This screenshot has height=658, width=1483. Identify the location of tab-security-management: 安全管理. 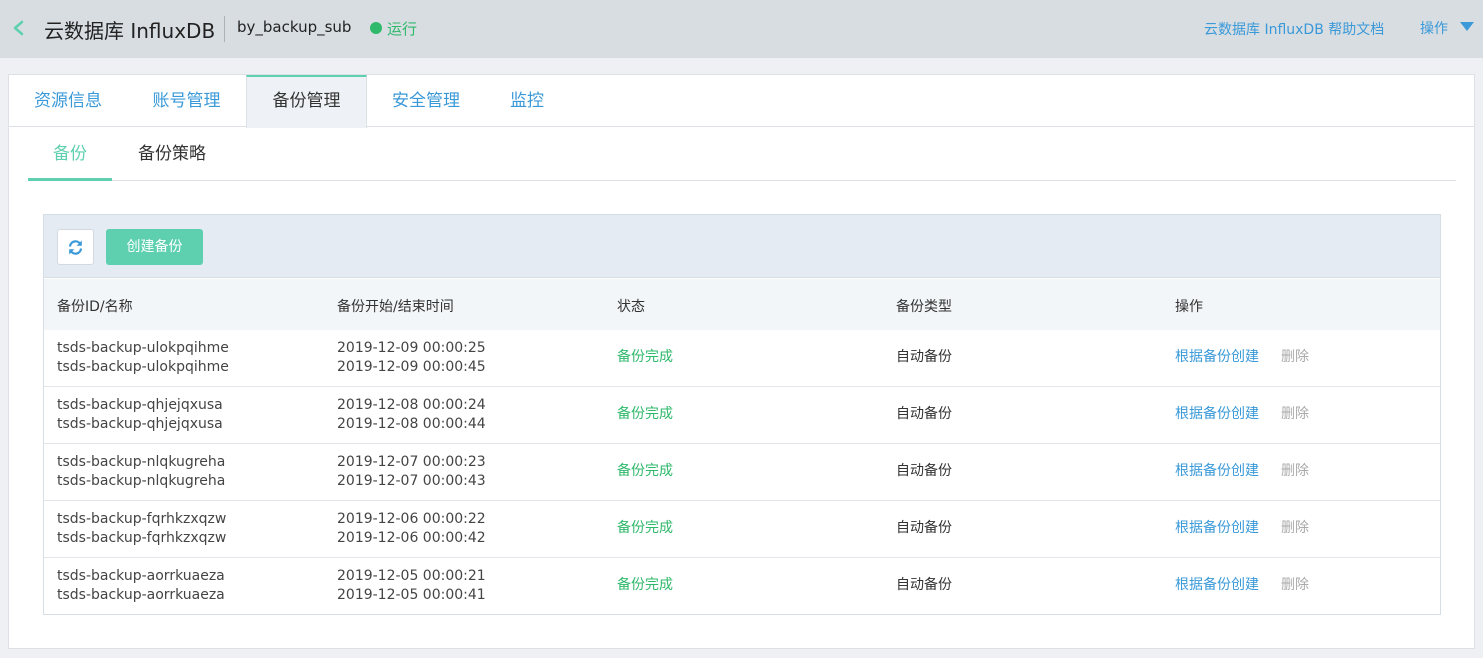
(426, 101).